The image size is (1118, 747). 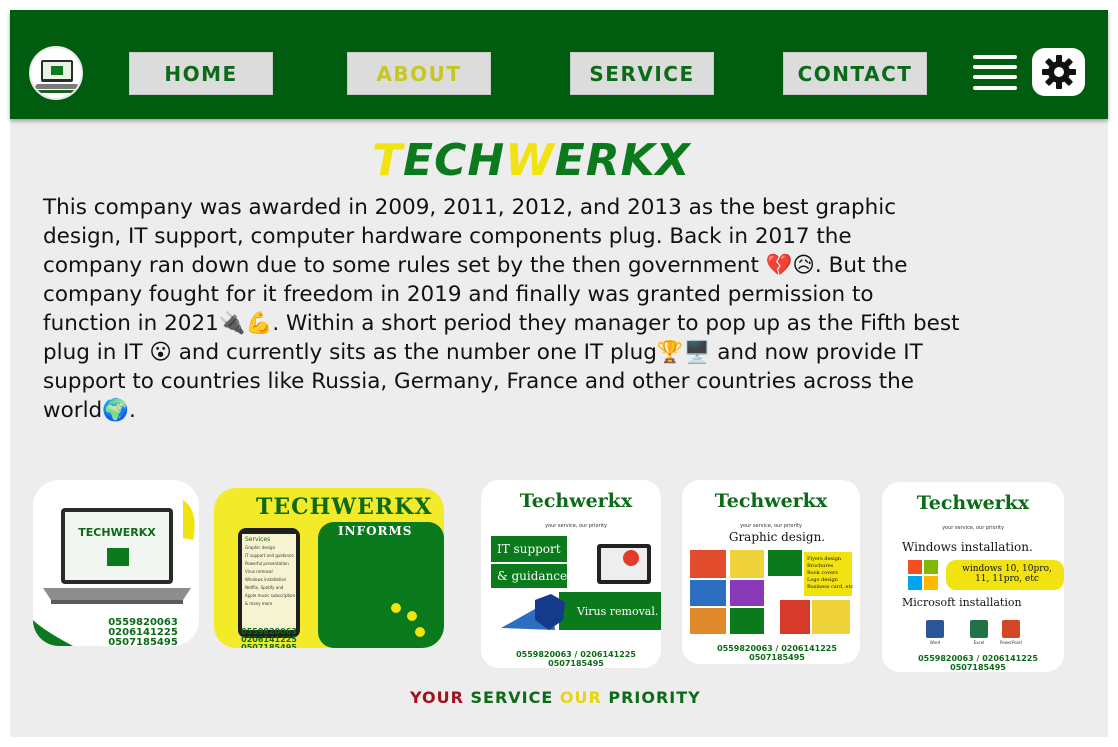 I want to click on svg-text: TECHWERKX, so click(x=117, y=532).